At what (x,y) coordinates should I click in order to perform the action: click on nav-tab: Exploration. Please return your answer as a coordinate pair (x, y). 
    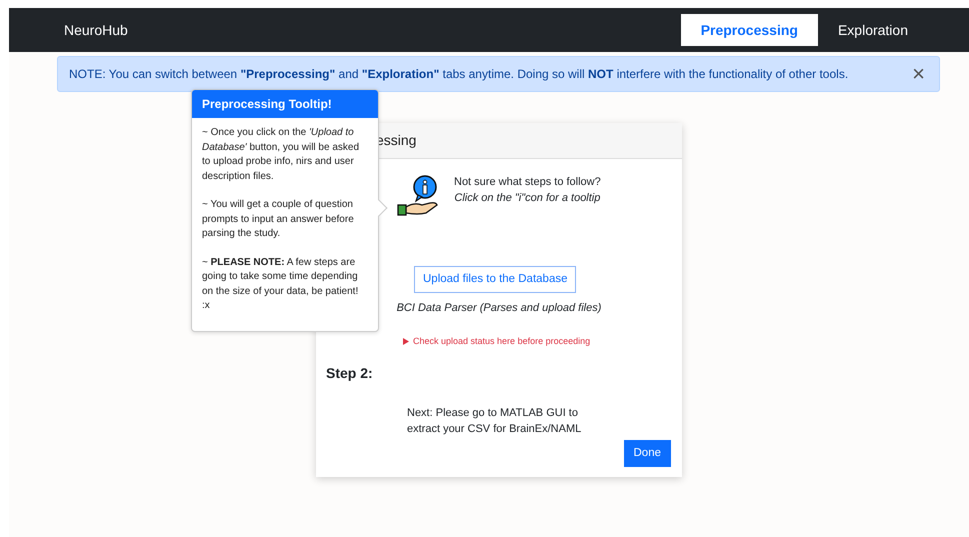
    Looking at the image, I should click on (873, 30).